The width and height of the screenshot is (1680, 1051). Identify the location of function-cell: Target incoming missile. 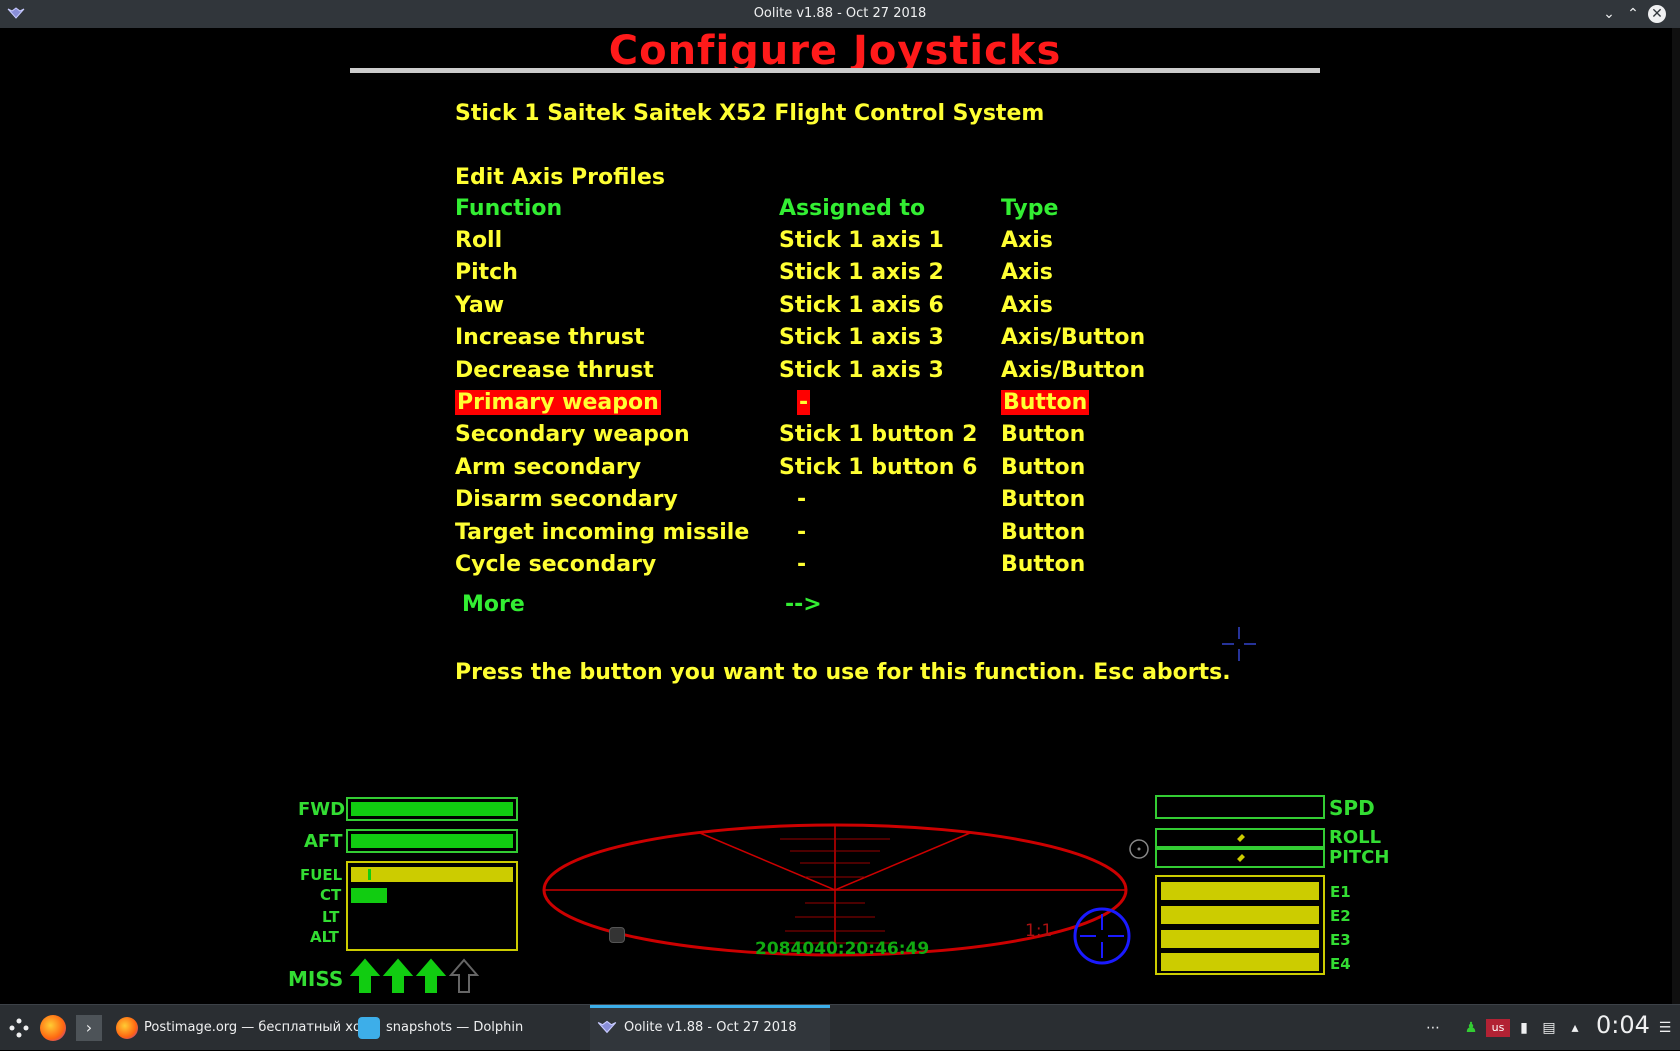
(602, 532).